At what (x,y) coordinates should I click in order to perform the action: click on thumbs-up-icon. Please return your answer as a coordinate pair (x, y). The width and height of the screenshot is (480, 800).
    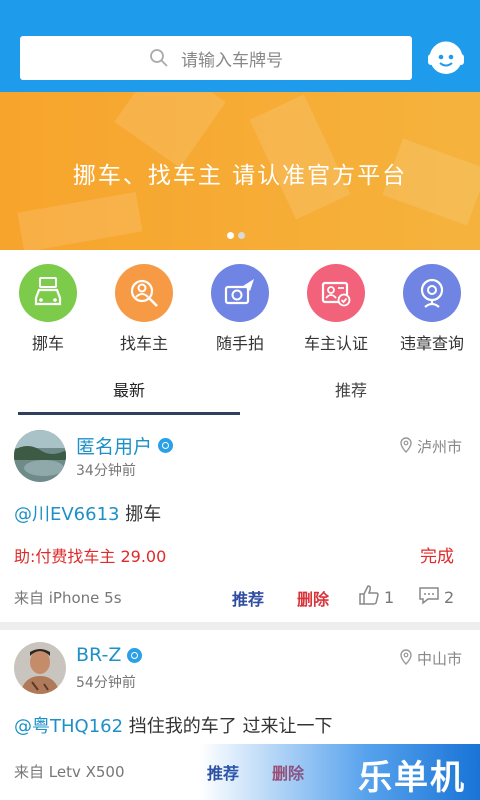
    Looking at the image, I should click on (369, 597).